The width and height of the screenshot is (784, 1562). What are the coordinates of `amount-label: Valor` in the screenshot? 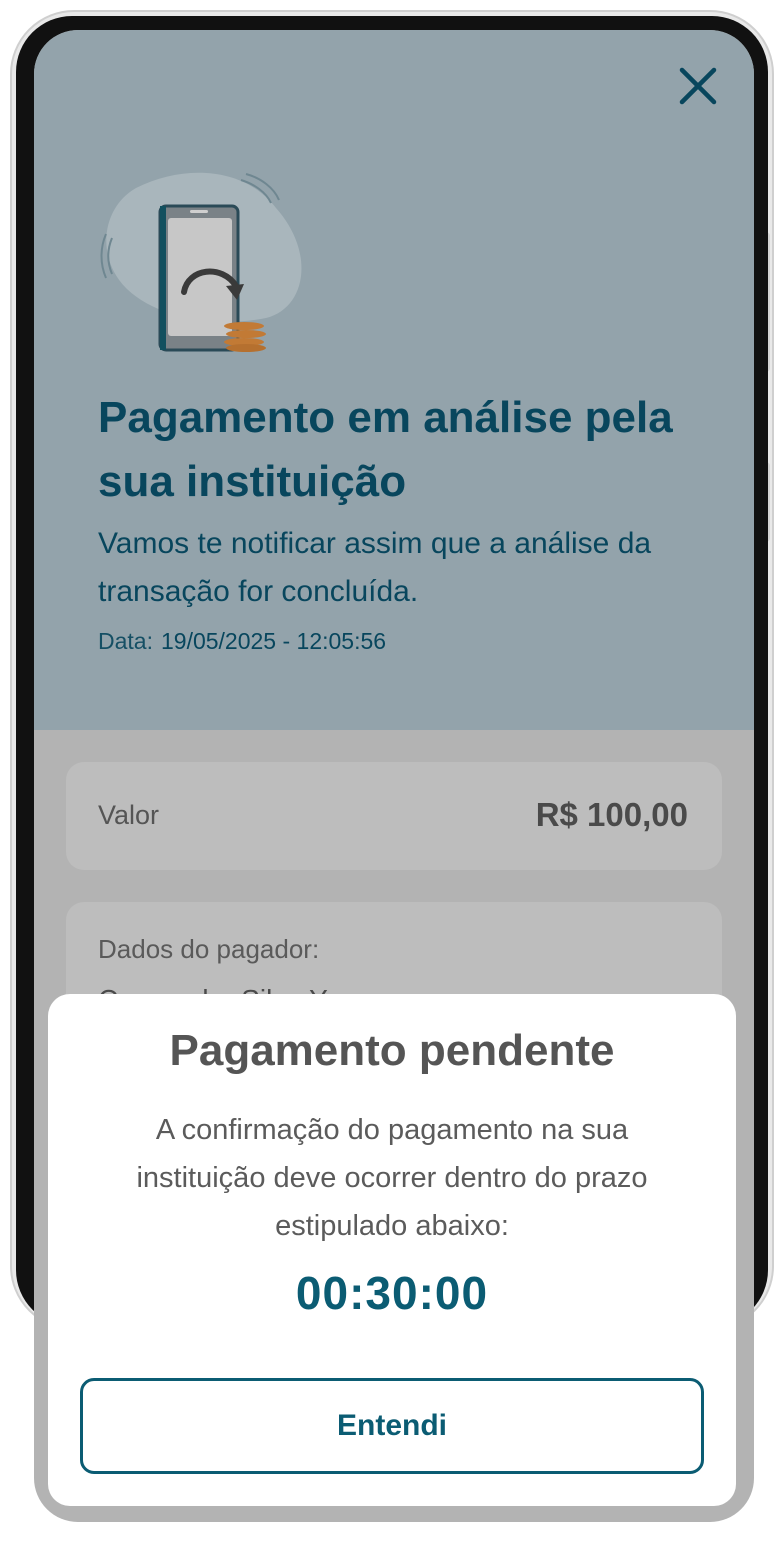 It's located at (129, 815).